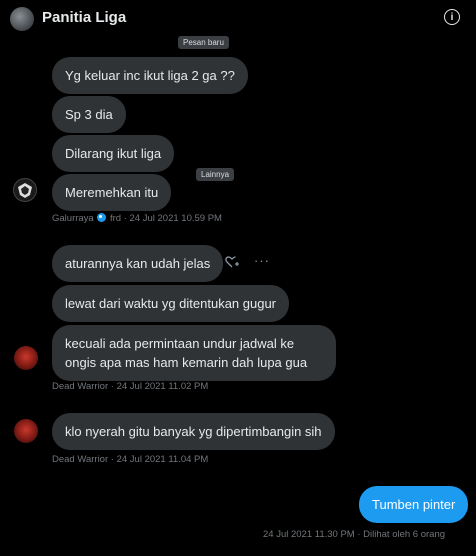 This screenshot has height=556, width=476. I want to click on react-heart-icon, so click(232, 263).